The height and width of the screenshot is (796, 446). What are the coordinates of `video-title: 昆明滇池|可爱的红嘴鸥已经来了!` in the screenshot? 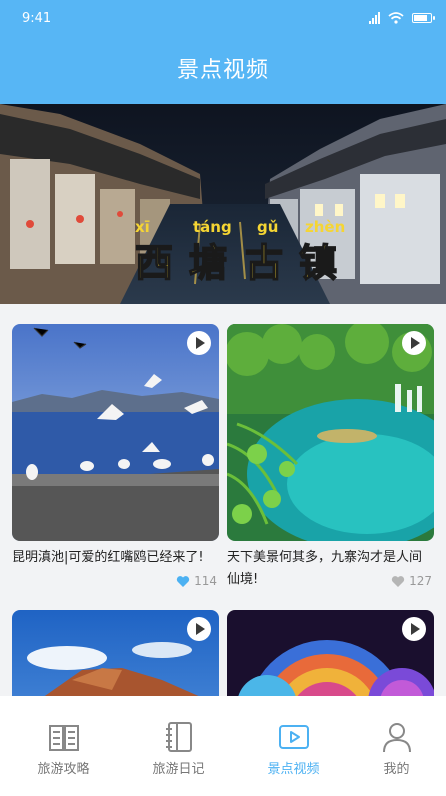 It's located at (115, 558).